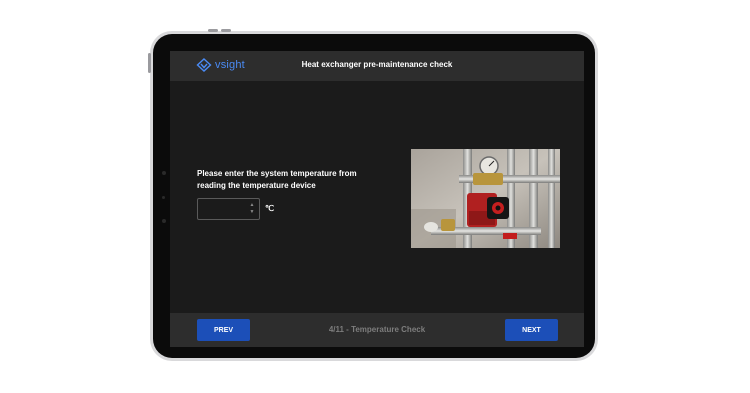 This screenshot has height=393, width=750. What do you see at coordinates (269, 208) in the screenshot?
I see `unit-label: ℃` at bounding box center [269, 208].